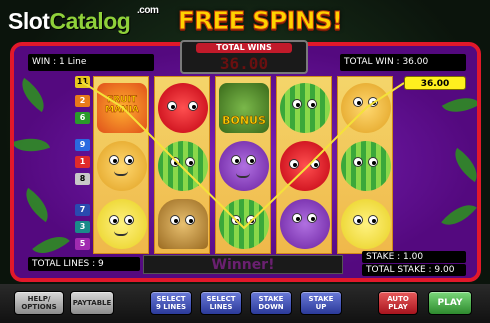 The width and height of the screenshot is (490, 323). I want to click on reel-1: FRUIT MANIA, so click(121, 165).